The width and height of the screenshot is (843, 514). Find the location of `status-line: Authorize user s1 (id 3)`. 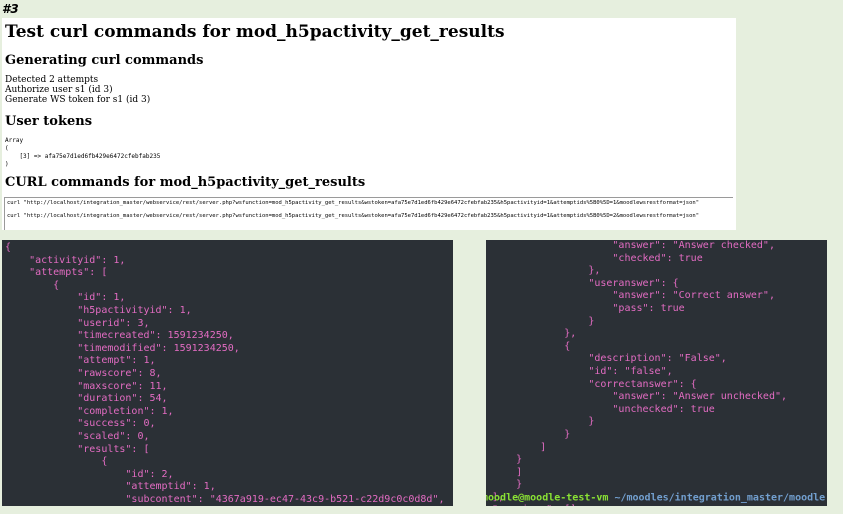

status-line: Authorize user s1 (id 3) is located at coordinates (59, 90).